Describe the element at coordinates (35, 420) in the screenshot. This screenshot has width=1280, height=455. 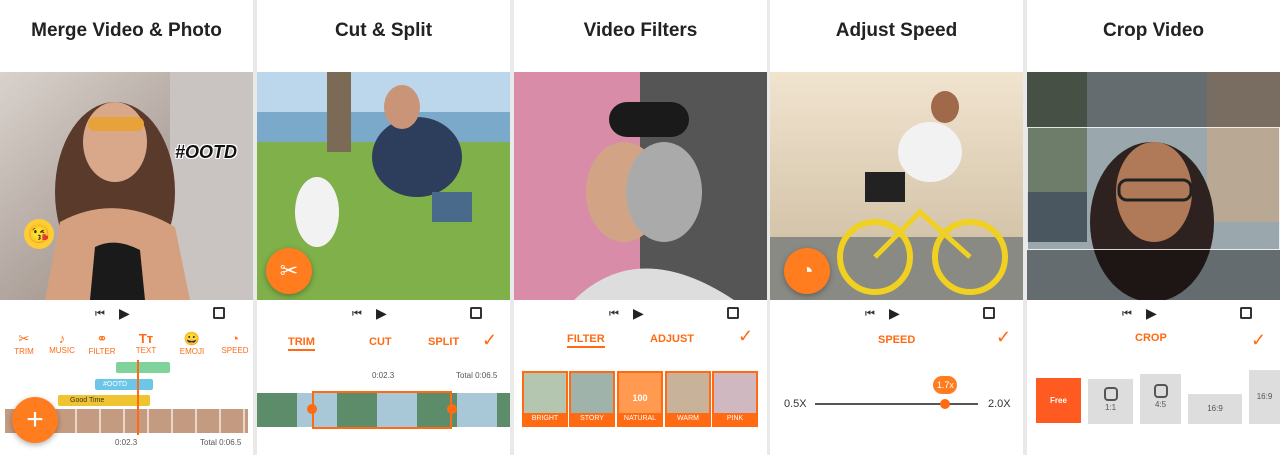
I see `add-button: +` at that location.